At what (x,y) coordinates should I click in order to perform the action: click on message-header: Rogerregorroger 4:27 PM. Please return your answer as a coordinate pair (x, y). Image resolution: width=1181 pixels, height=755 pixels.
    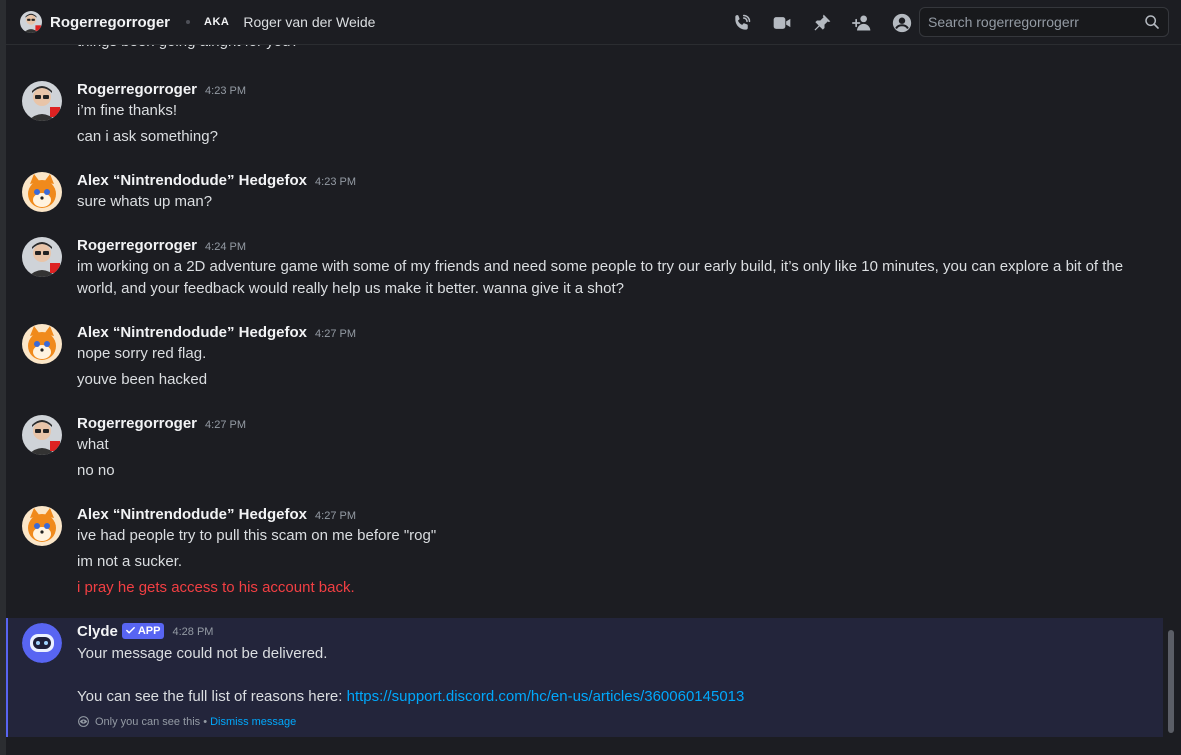
    Looking at the image, I should click on (161, 423).